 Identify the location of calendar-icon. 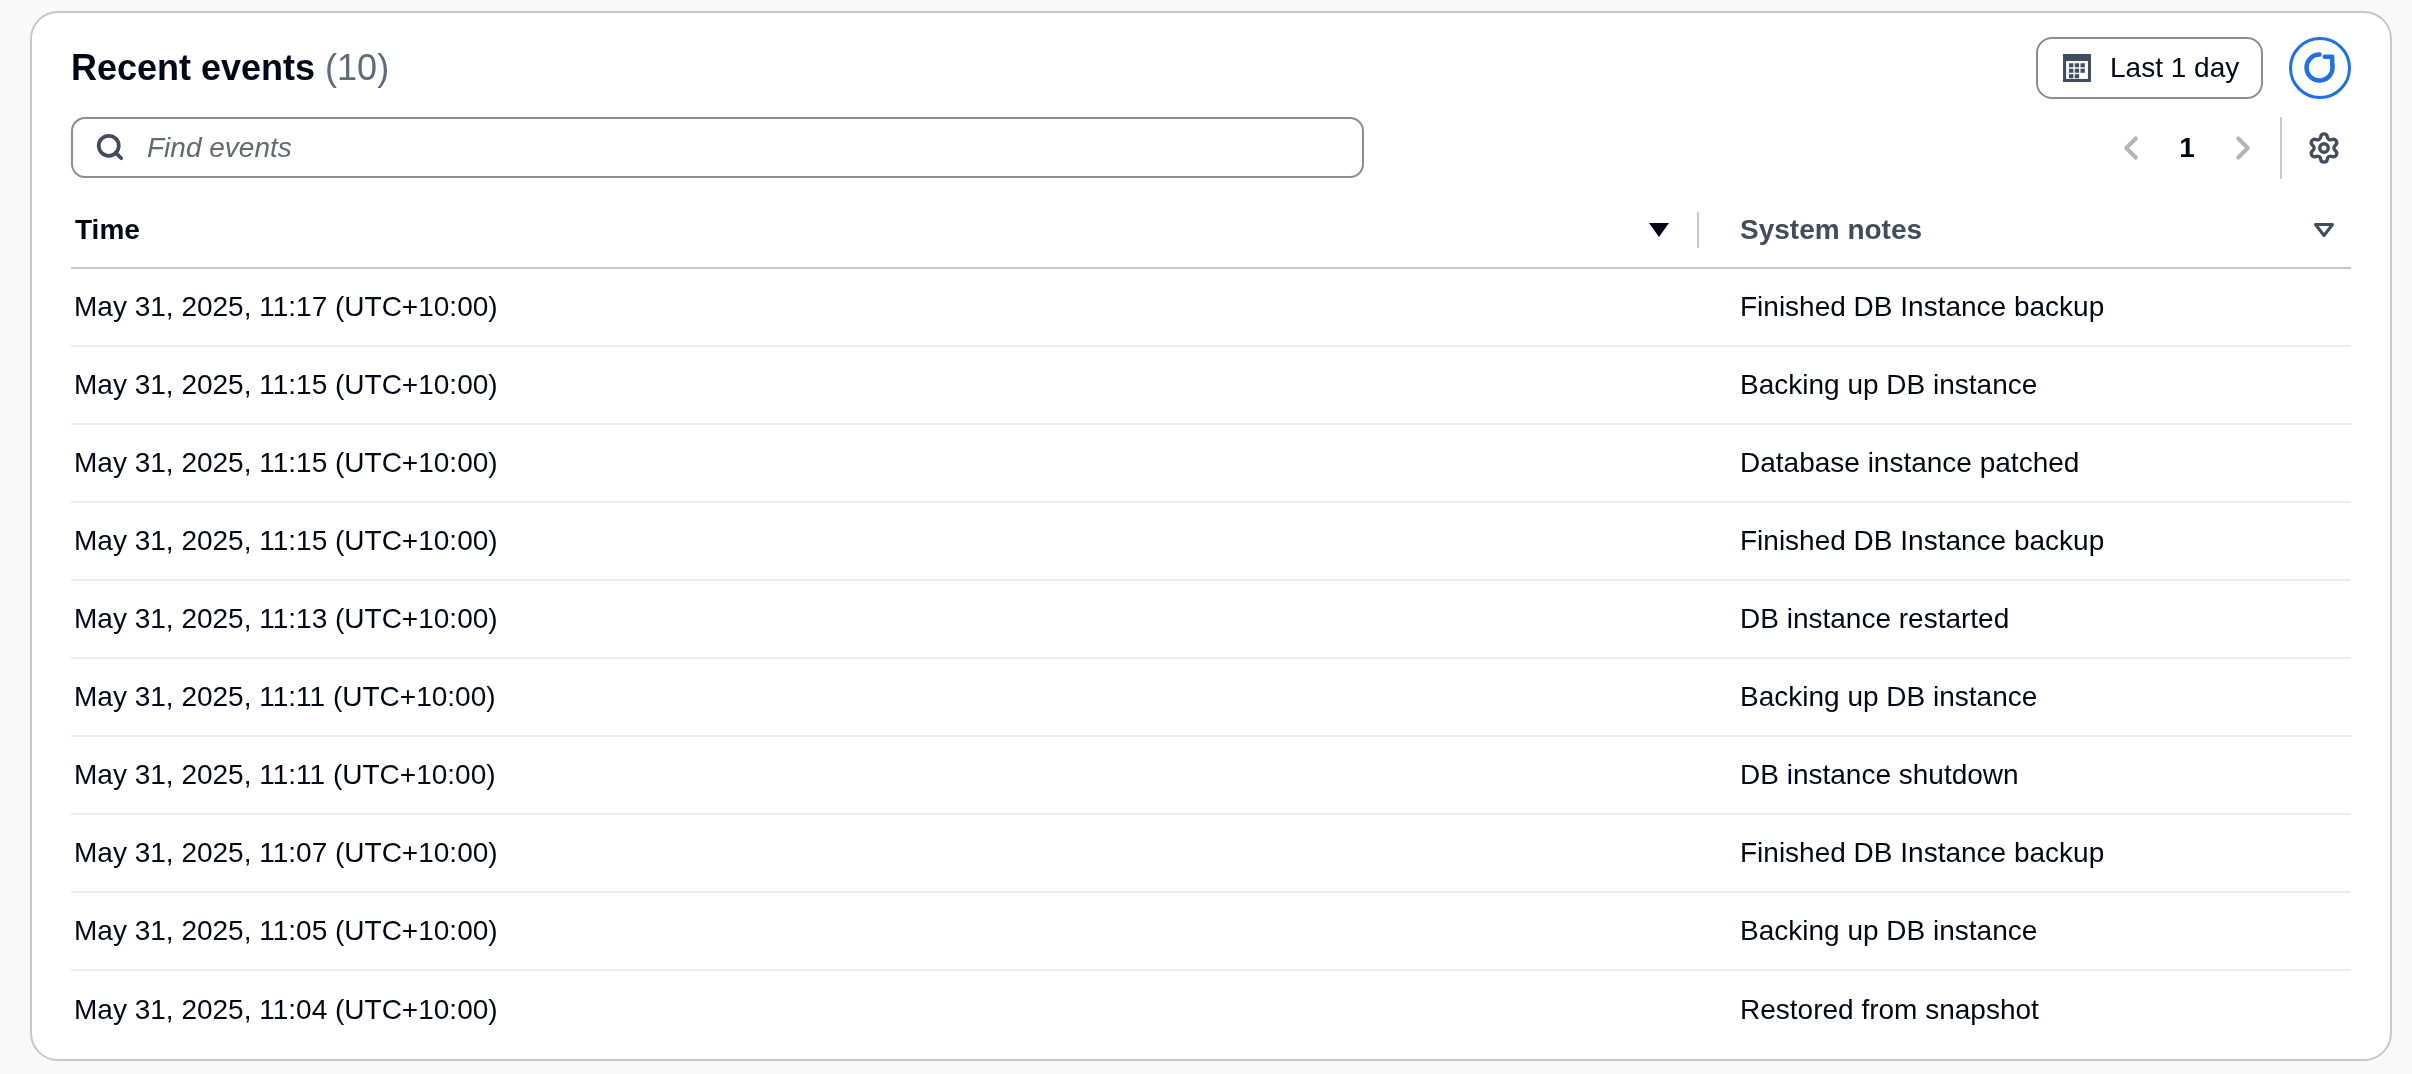
(2077, 68).